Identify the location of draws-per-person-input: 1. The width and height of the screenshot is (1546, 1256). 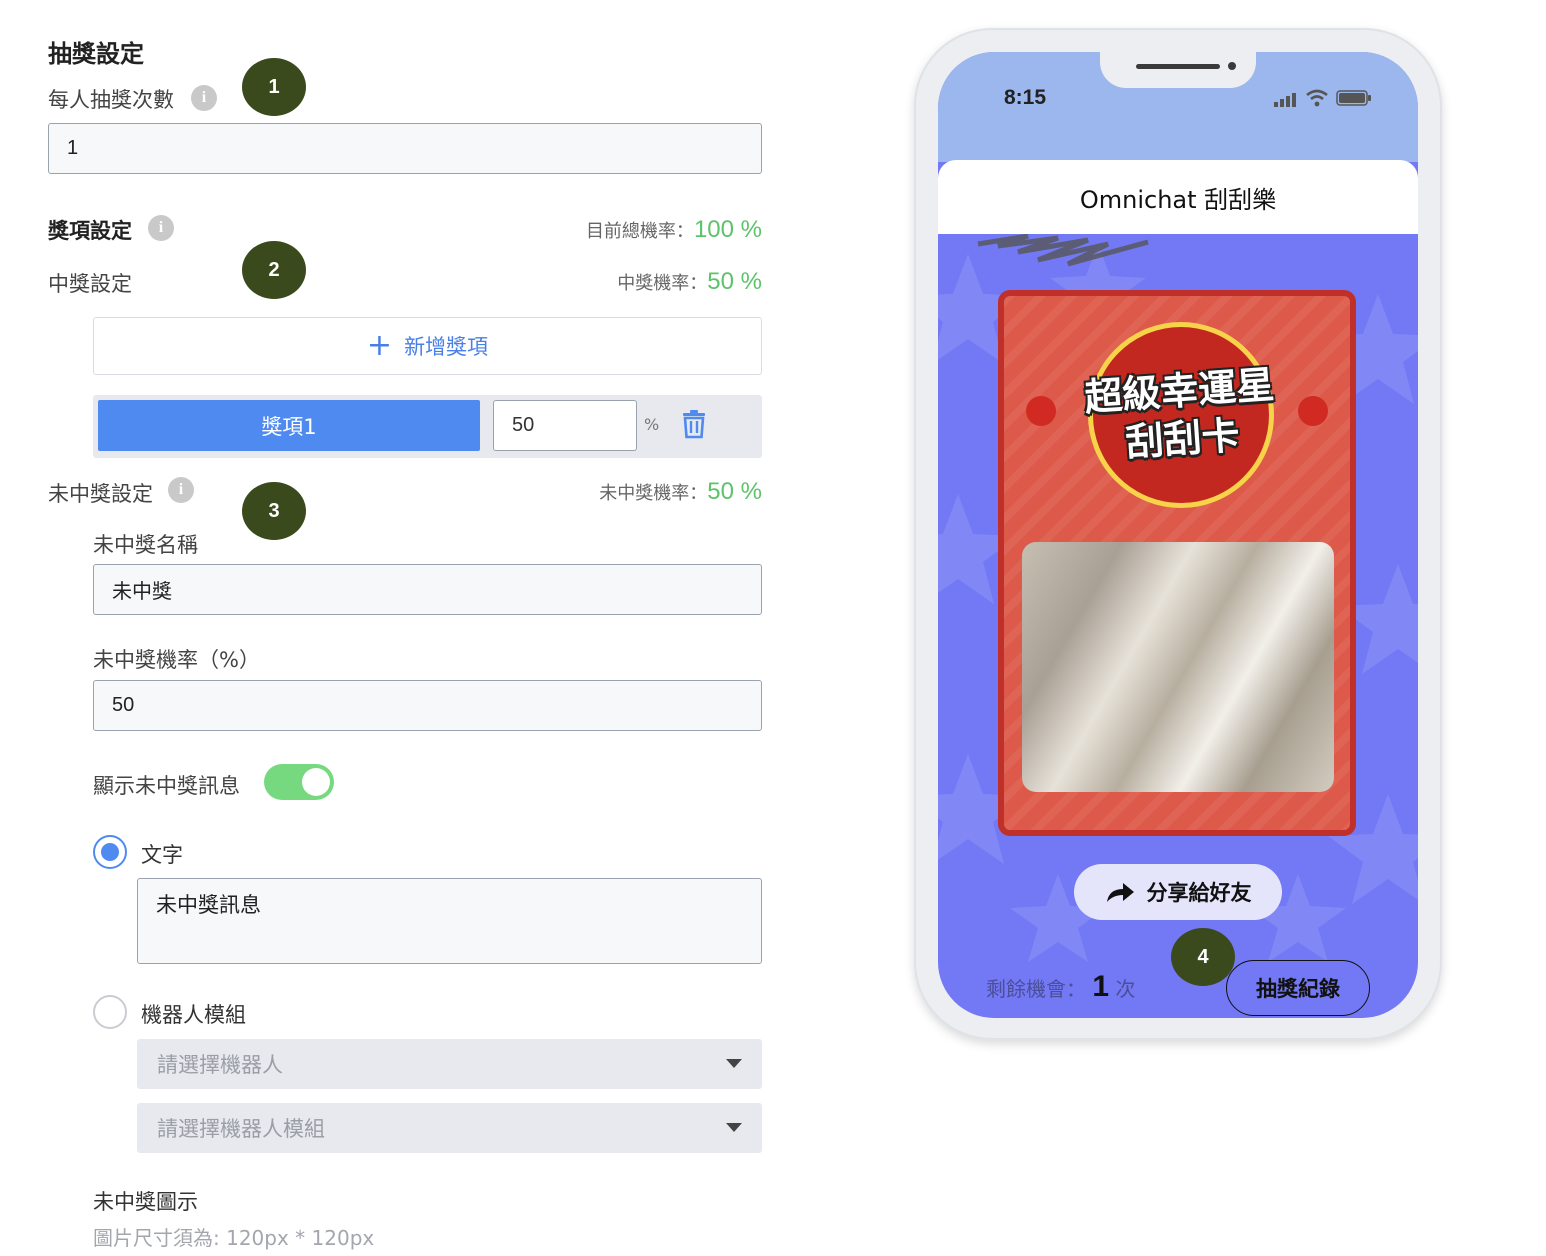
(405, 148).